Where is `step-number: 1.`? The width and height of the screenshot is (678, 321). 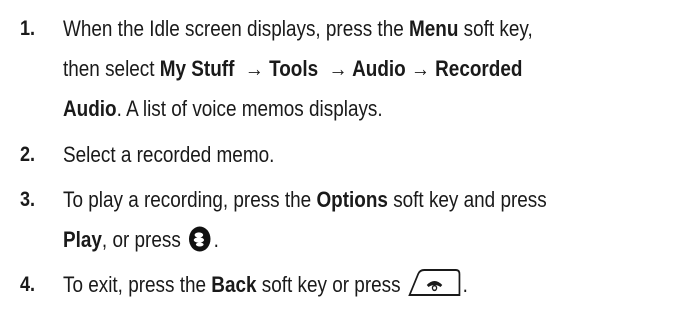 step-number: 1. is located at coordinates (28, 28).